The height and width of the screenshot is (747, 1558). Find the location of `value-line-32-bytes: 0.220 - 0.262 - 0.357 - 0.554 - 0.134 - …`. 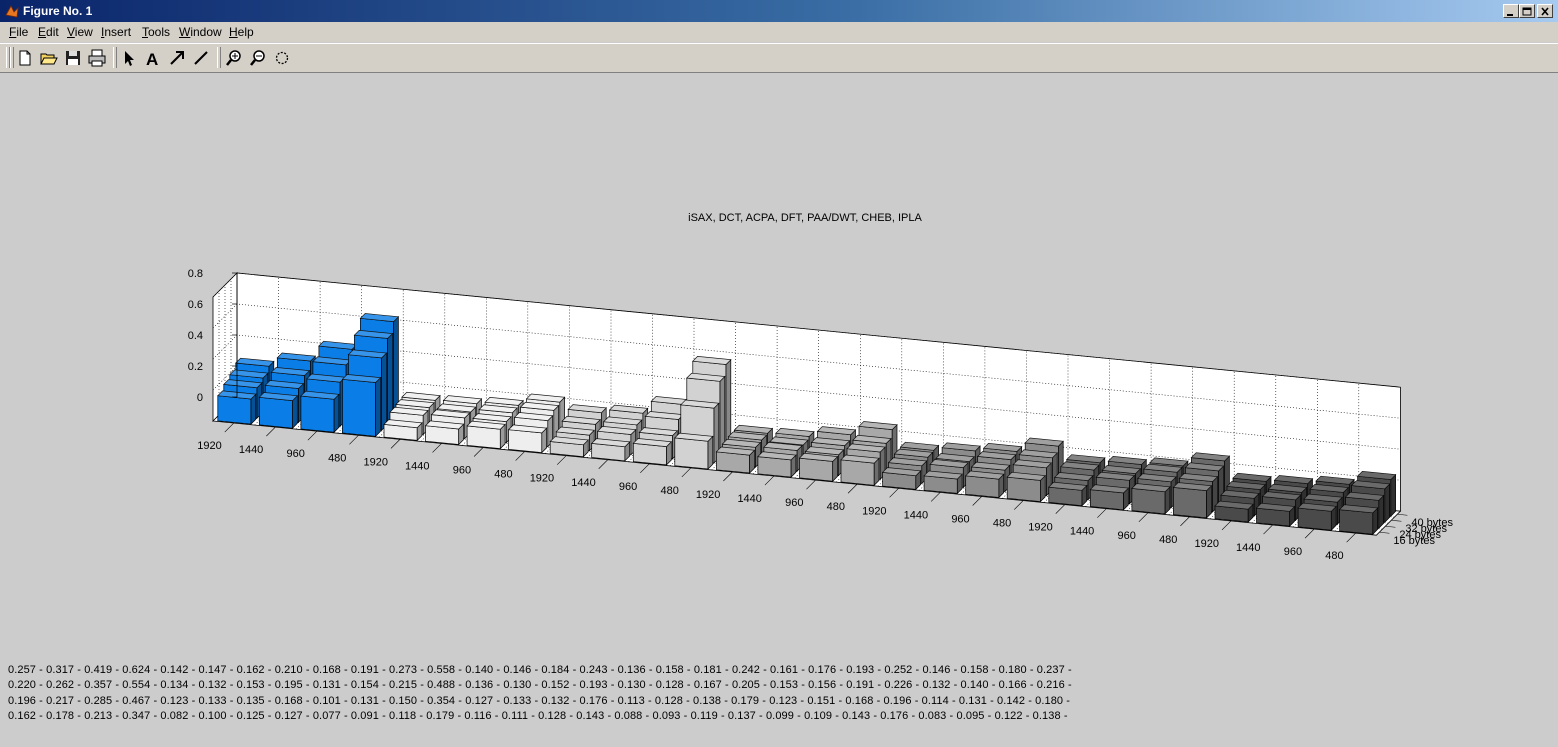

value-line-32-bytes: 0.220 - 0.262 - 0.357 - 0.554 - 0.134 - … is located at coordinates (540, 685).